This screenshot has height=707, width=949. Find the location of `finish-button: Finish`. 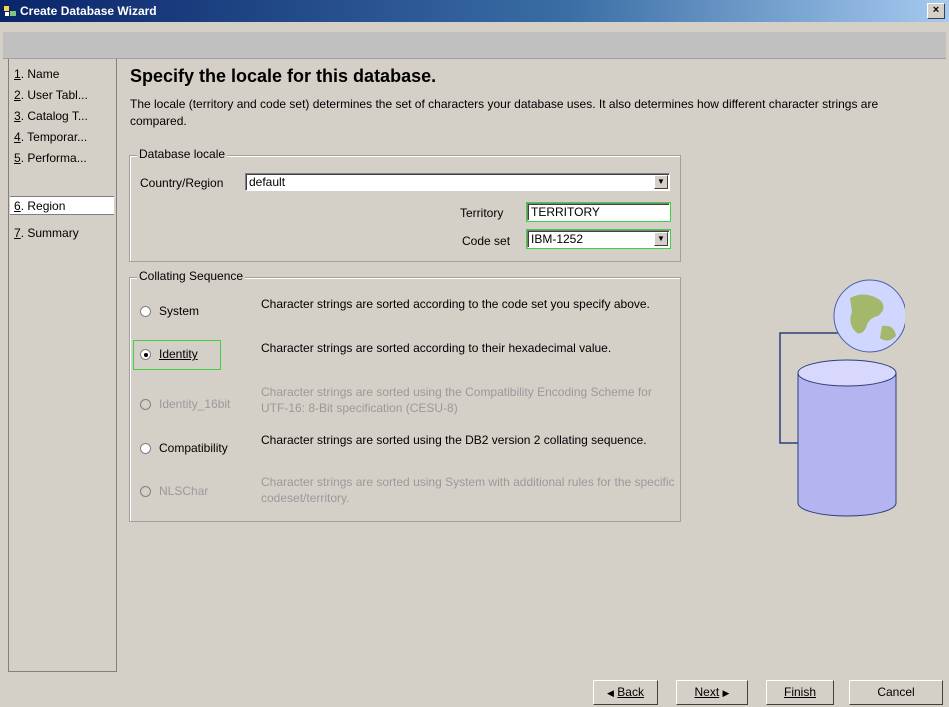

finish-button: Finish is located at coordinates (800, 692).